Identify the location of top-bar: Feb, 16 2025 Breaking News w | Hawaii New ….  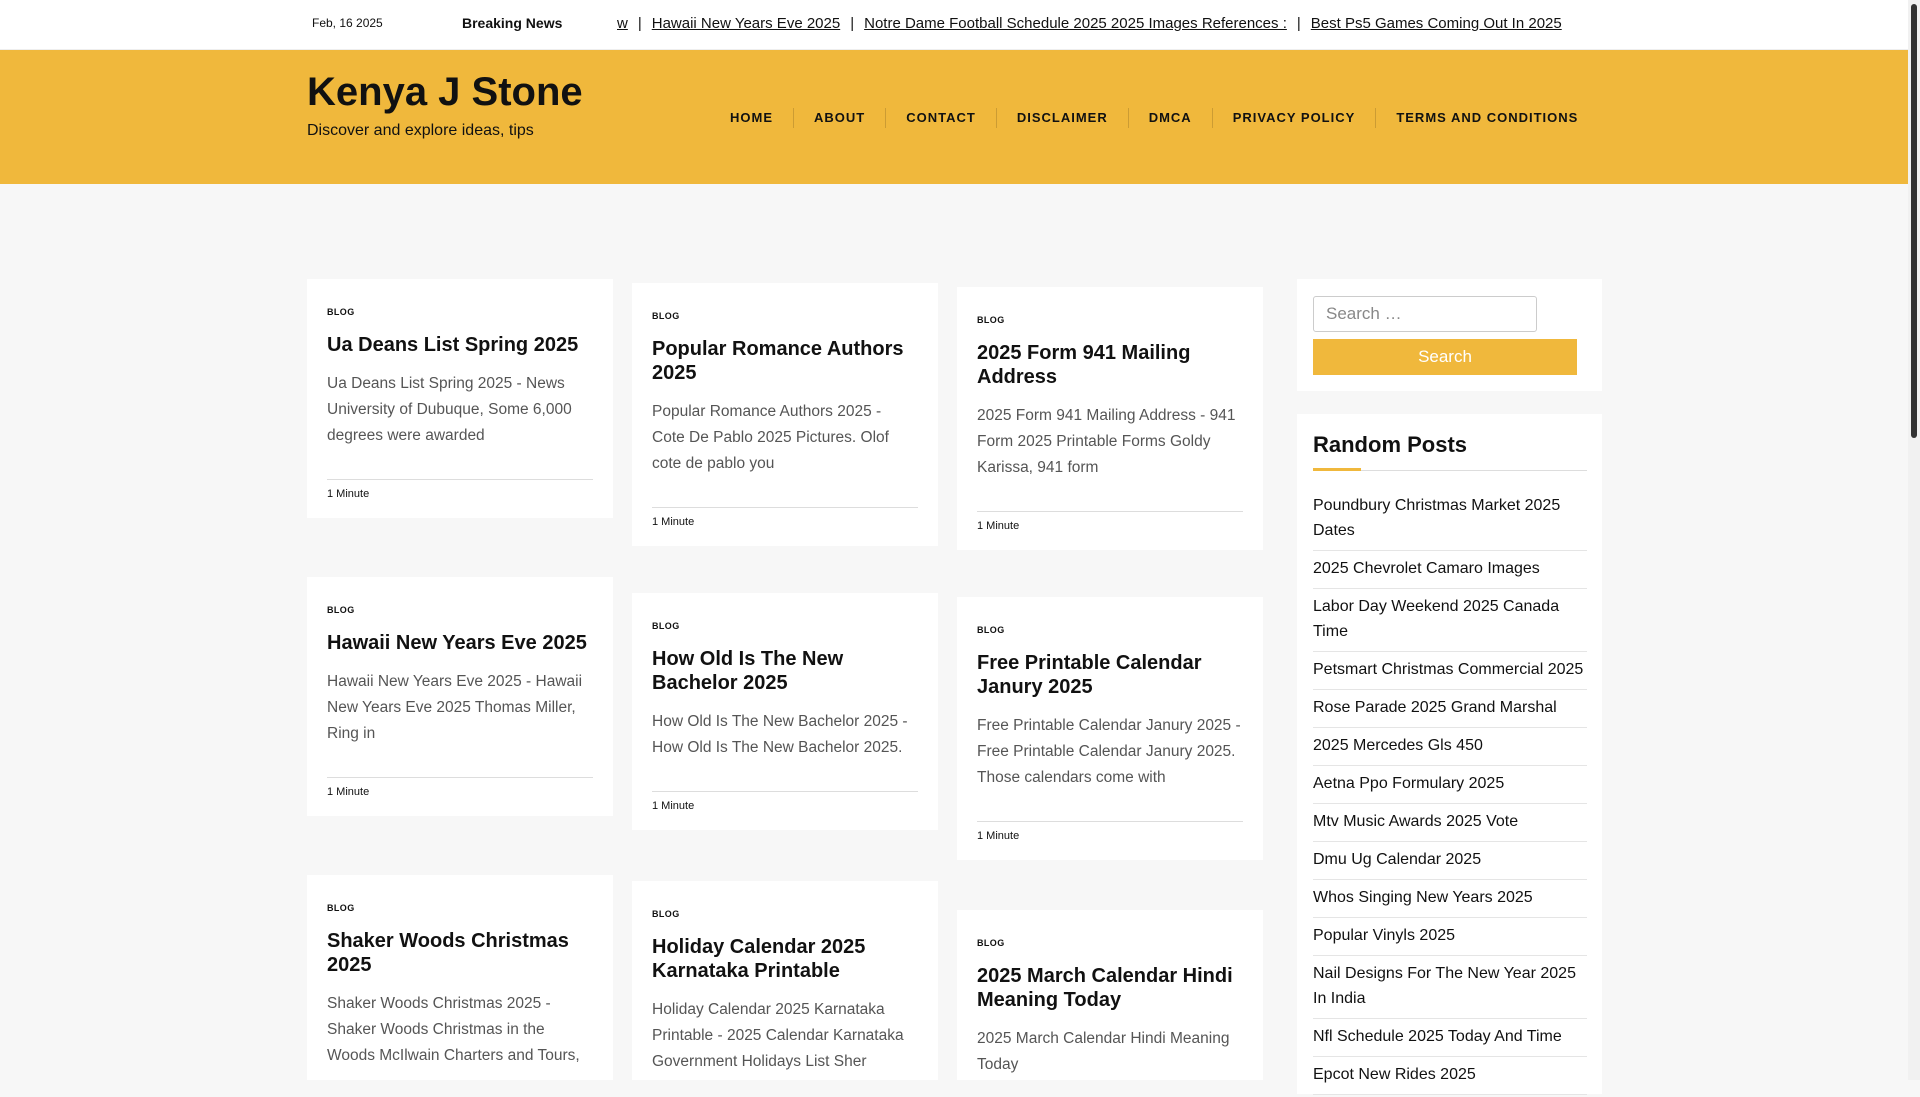
(954, 25).